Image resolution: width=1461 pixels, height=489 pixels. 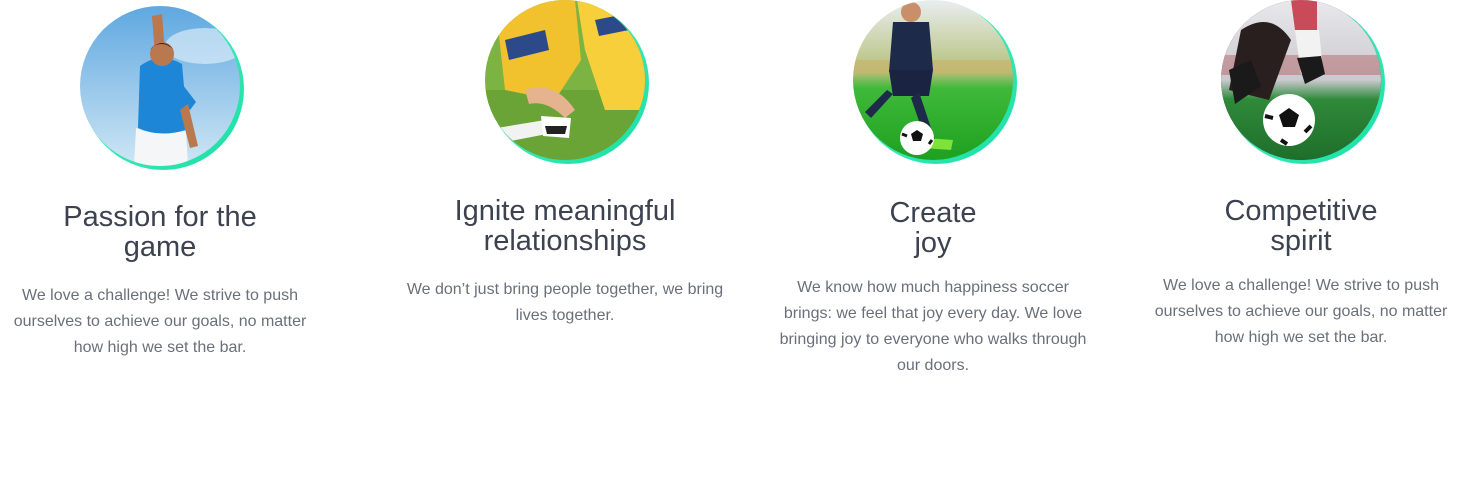 I want to click on athlete-celebrating-photo, so click(x=160, y=86).